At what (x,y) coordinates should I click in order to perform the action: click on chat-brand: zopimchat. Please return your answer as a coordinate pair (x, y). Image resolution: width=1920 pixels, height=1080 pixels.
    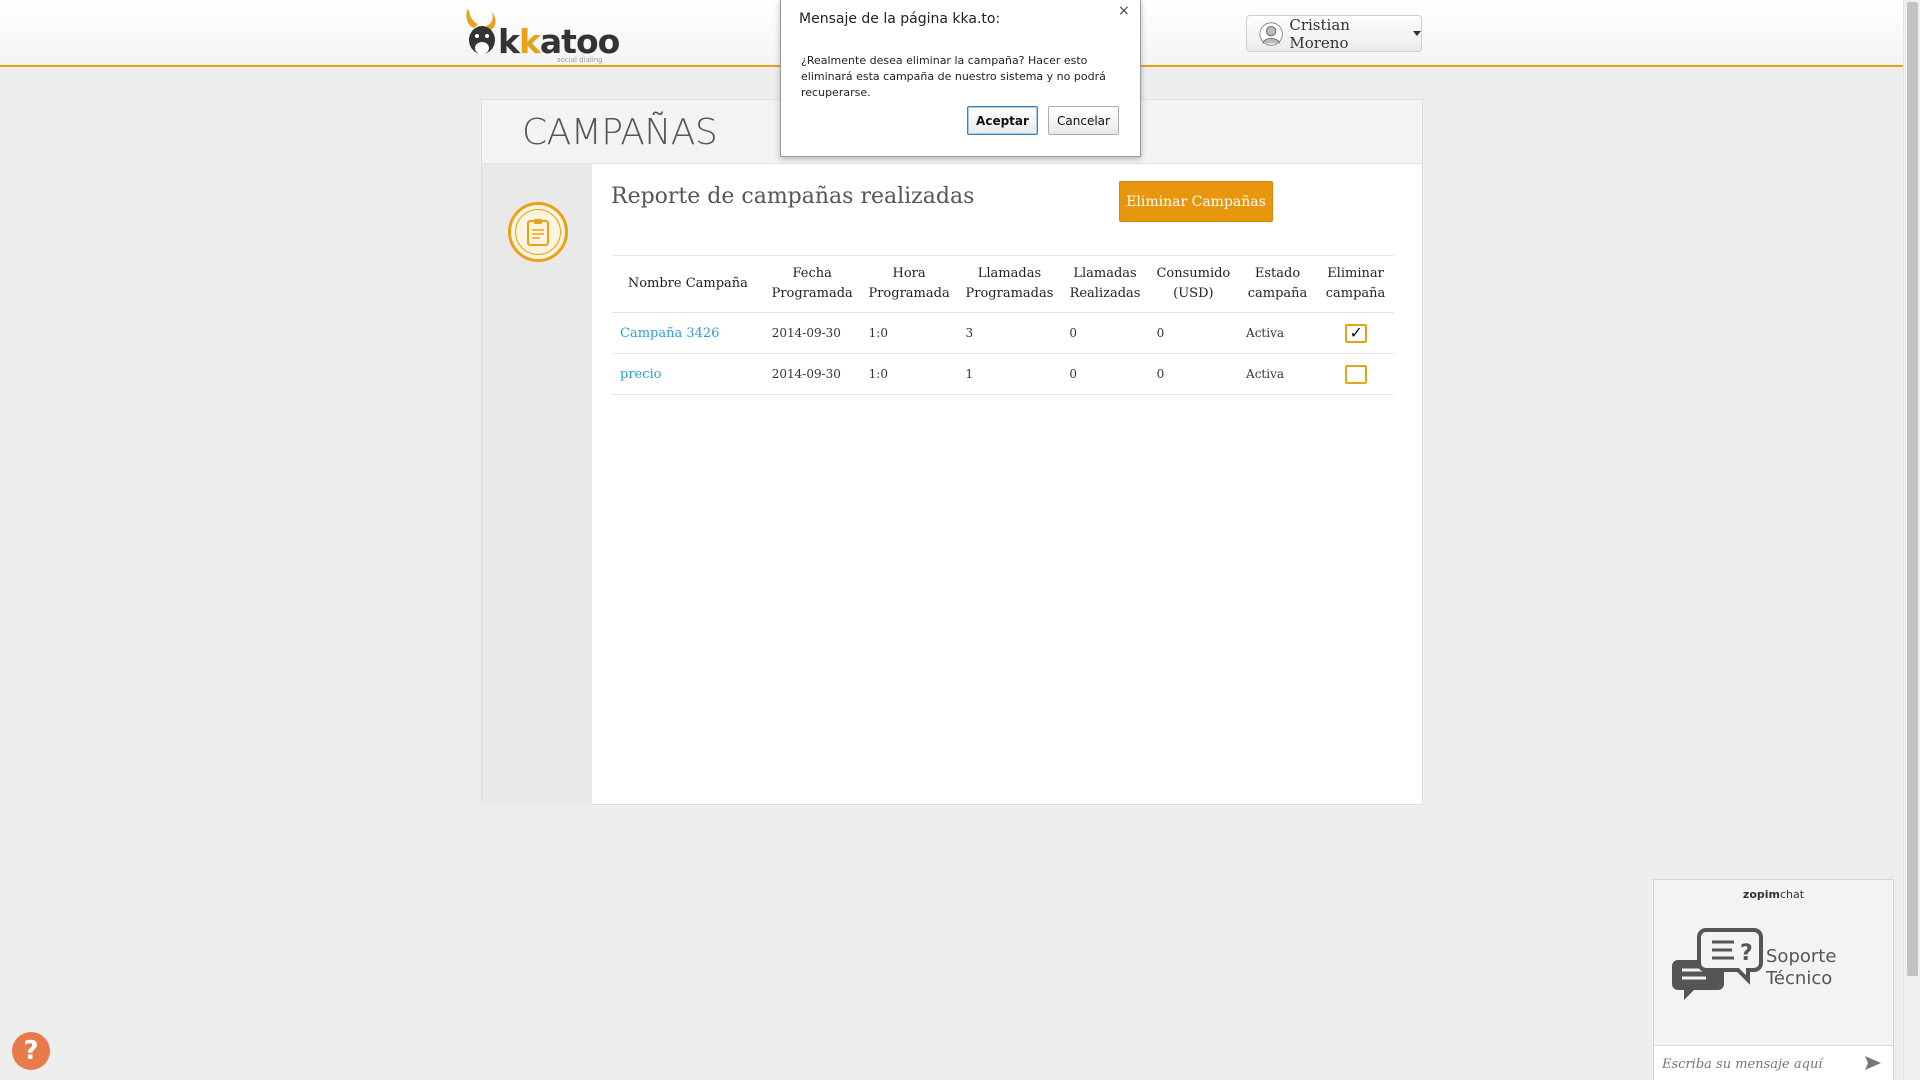
    Looking at the image, I should click on (1773, 894).